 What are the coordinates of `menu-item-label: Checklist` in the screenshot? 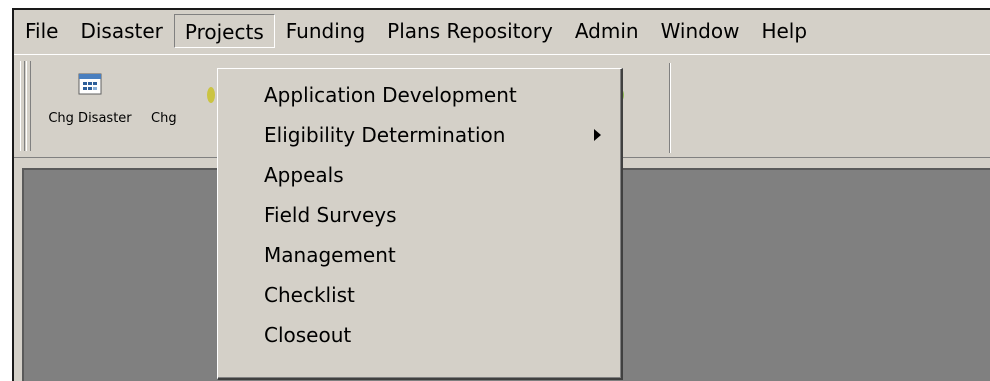 It's located at (309, 295).